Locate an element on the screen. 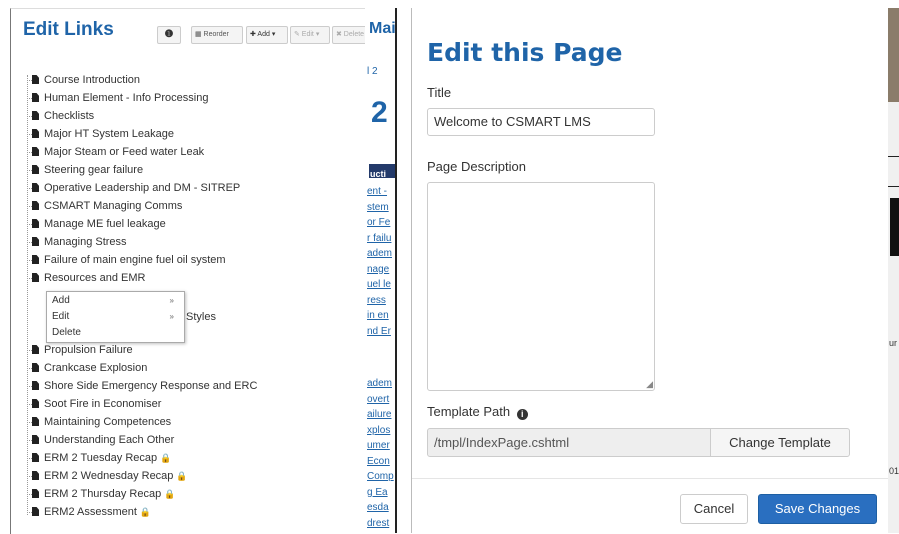 This screenshot has width=899, height=534. tree-item: Operative Leadership and DM - SITREP is located at coordinates (133, 188).